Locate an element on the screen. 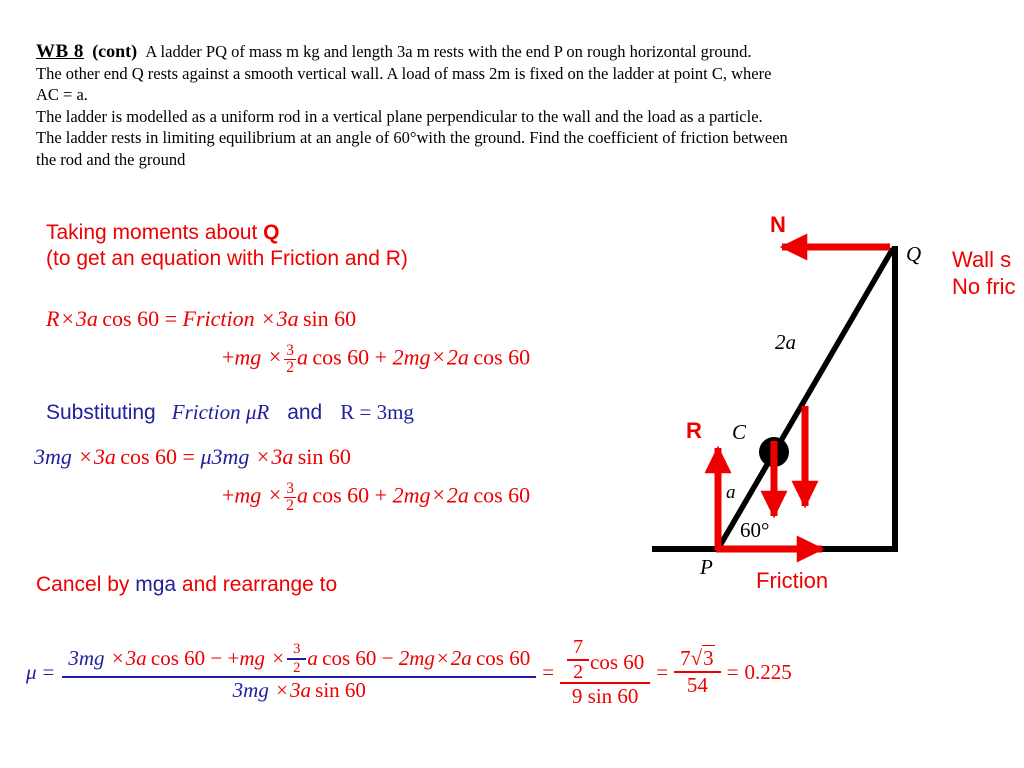  label-R: R is located at coordinates (694, 430).